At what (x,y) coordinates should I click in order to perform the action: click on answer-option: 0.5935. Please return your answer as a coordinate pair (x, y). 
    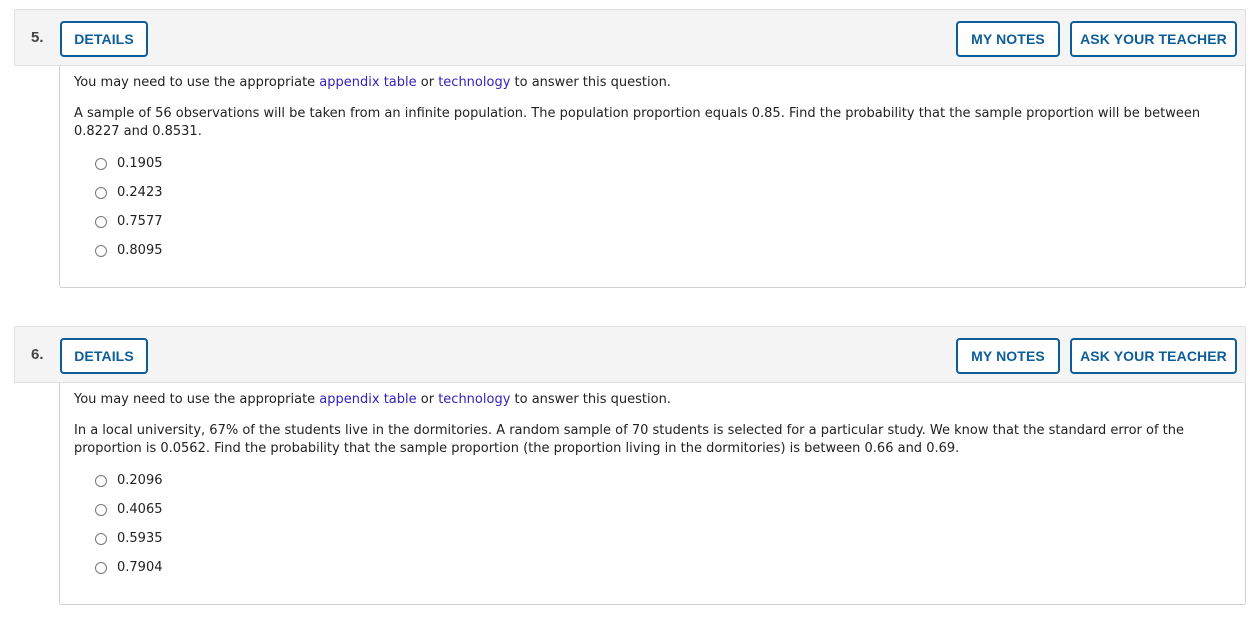
    Looking at the image, I should click on (663, 538).